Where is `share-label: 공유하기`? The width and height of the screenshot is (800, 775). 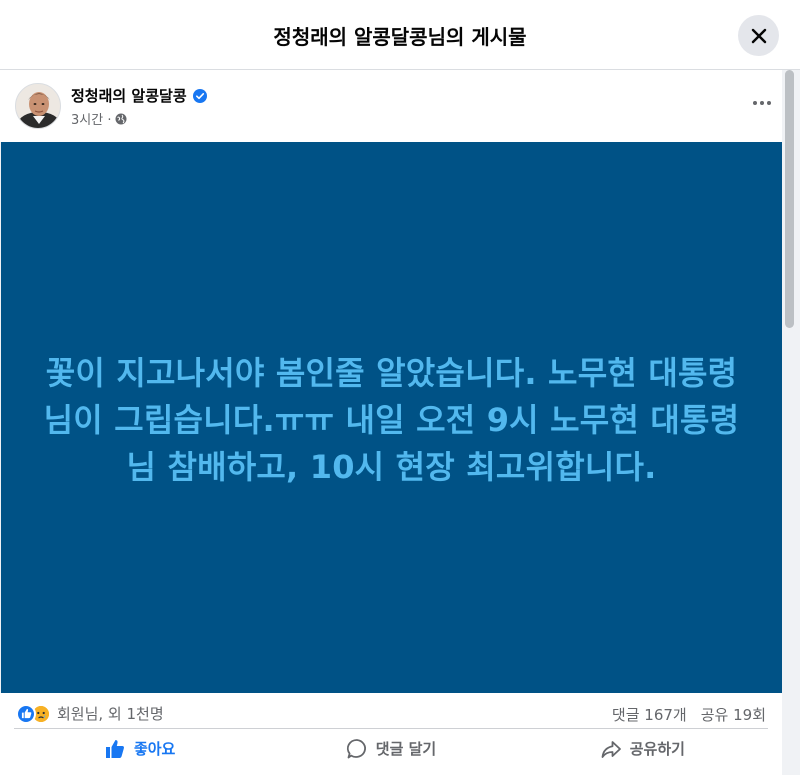 share-label: 공유하기 is located at coordinates (657, 749).